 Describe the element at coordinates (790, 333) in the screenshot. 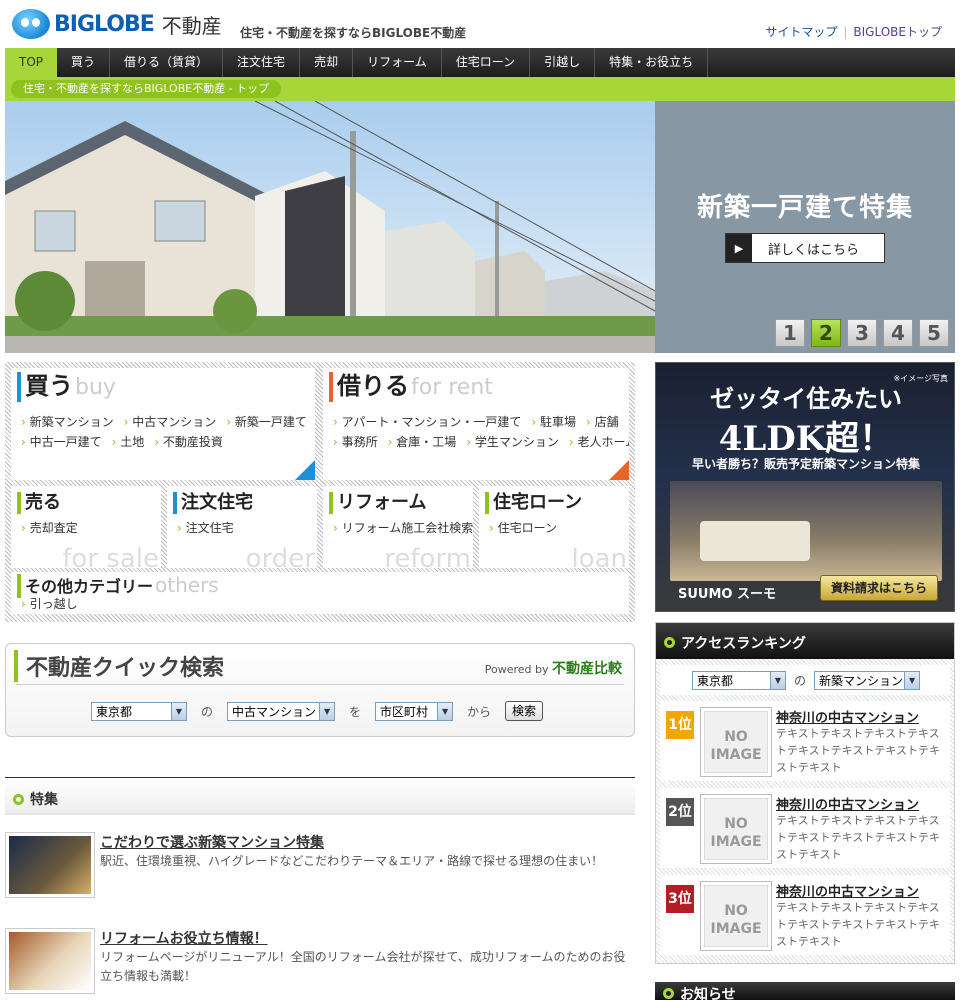

I see `hero-page-1: 1` at that location.